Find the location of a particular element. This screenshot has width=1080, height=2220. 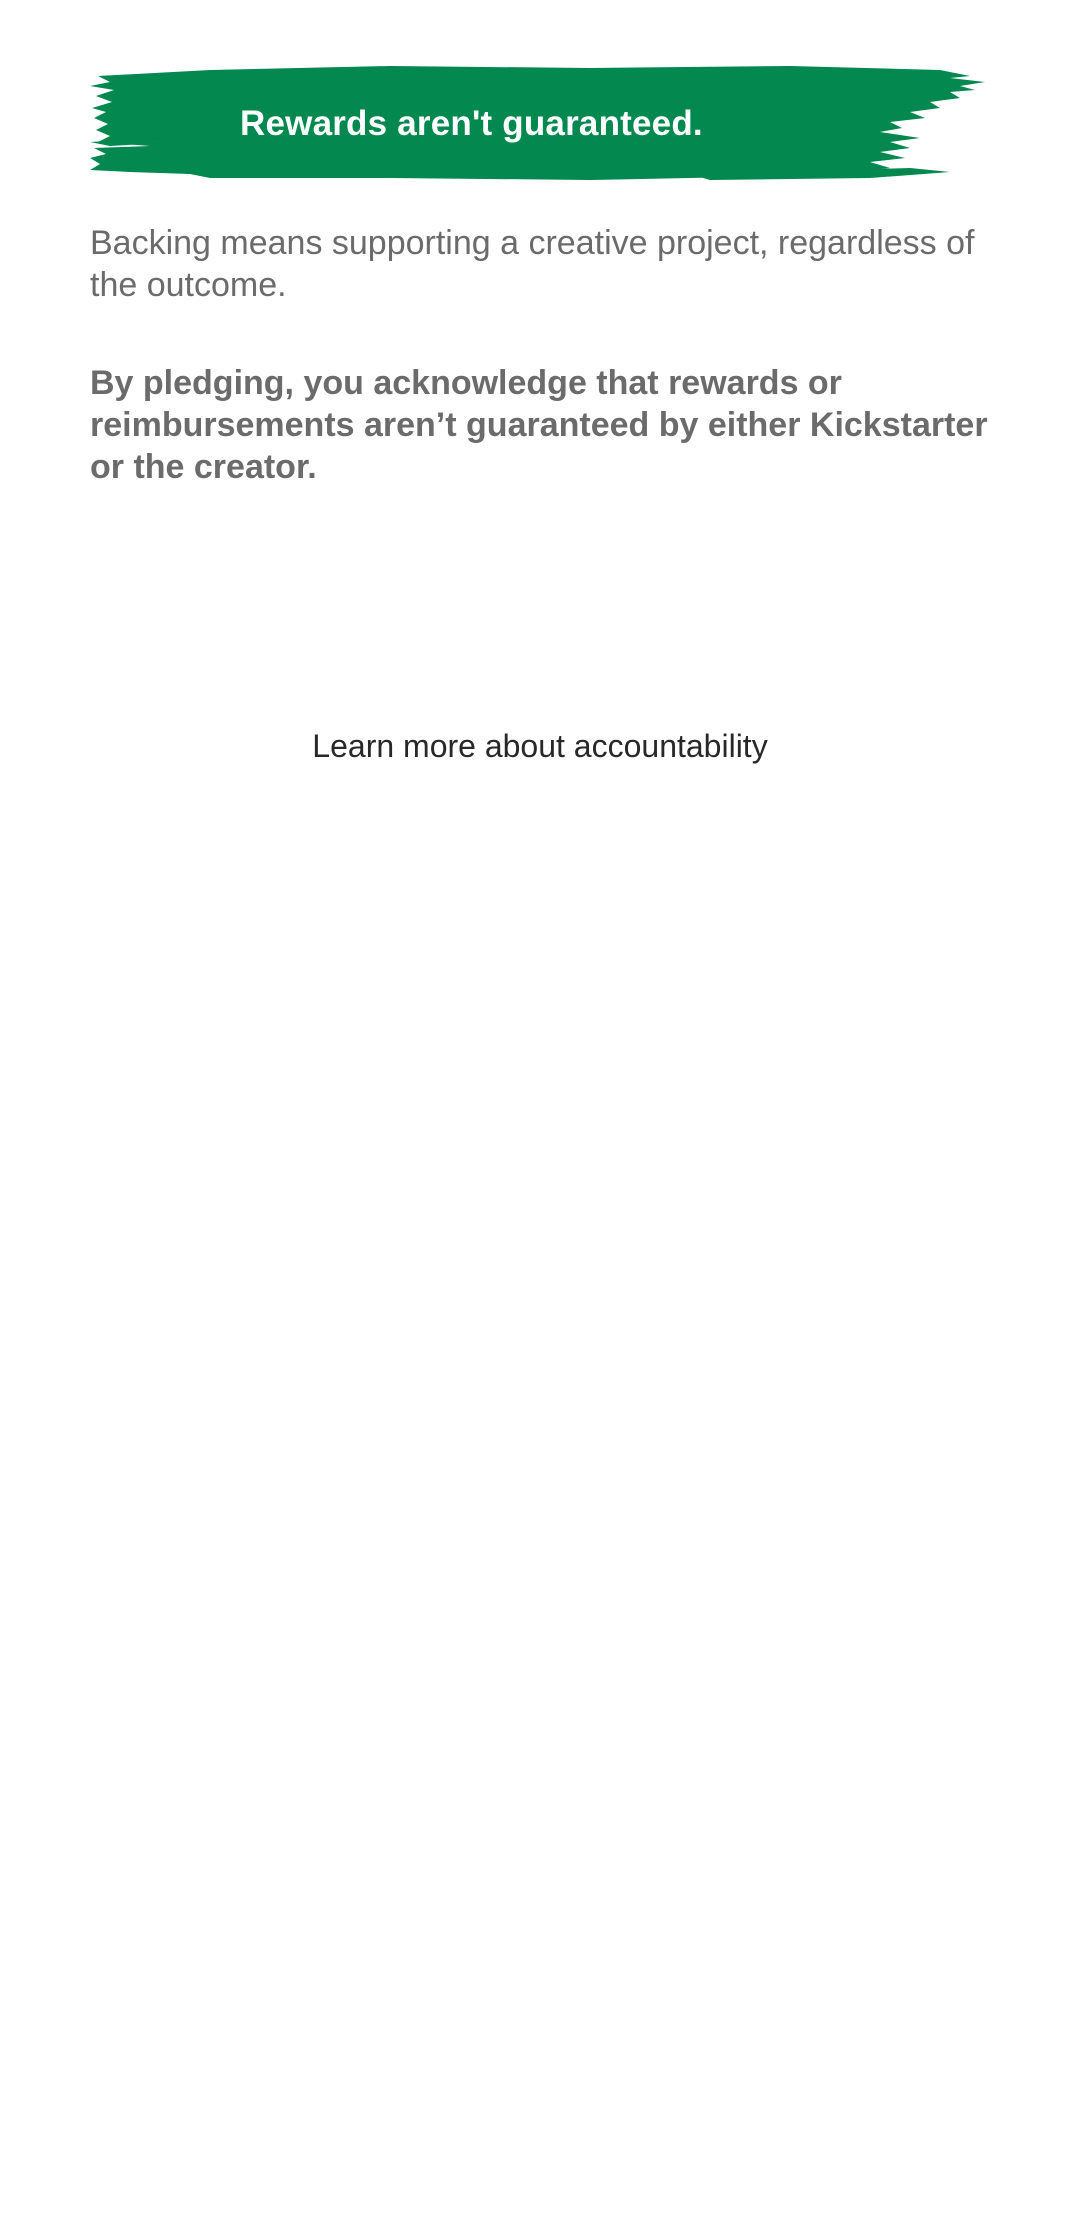

headline-banner: Rewards aren't guaranteed. is located at coordinates (540, 124).